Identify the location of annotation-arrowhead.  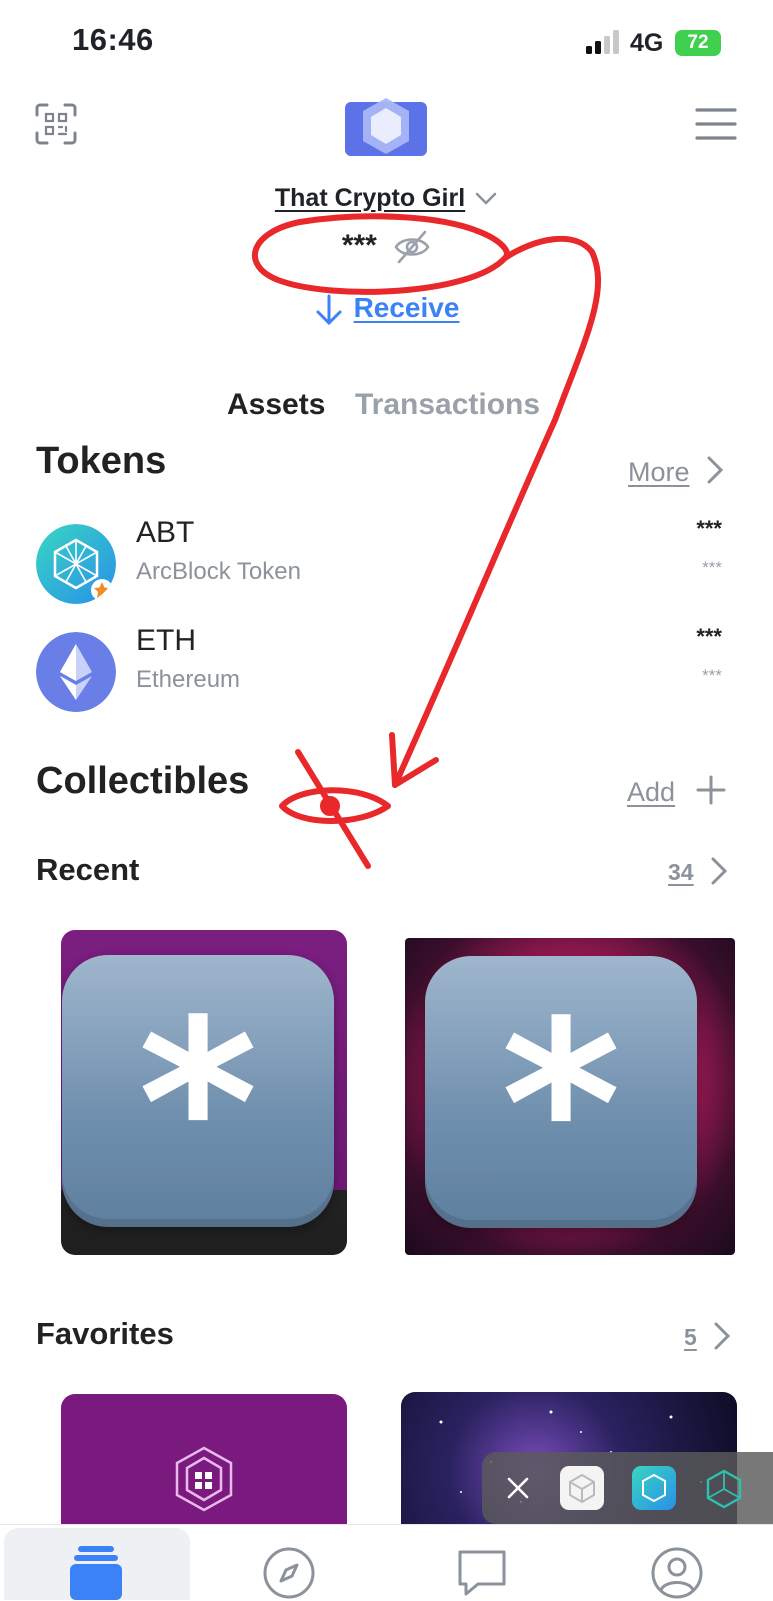
(414, 760).